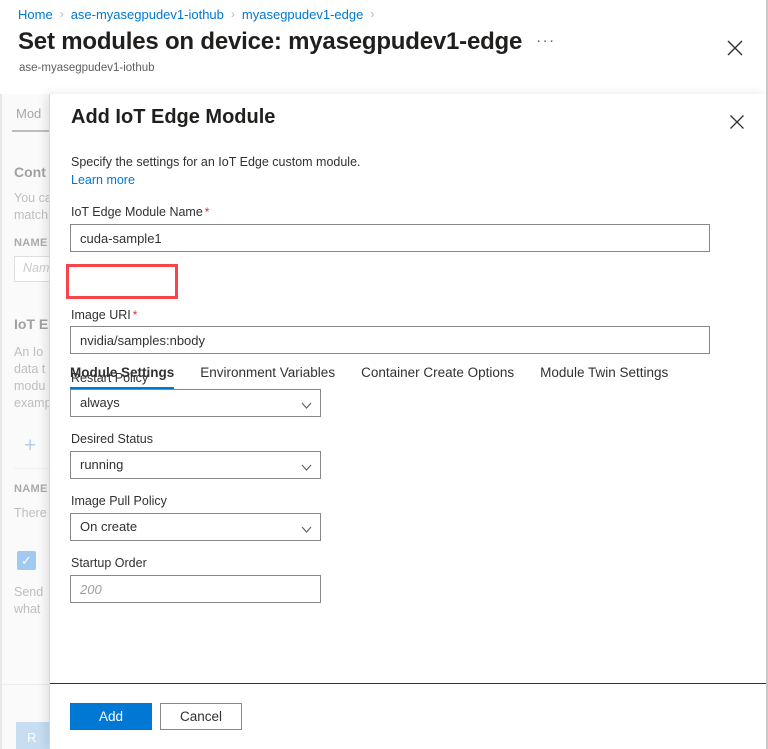 The height and width of the screenshot is (749, 768). I want to click on background-text-line: what, so click(27, 609).